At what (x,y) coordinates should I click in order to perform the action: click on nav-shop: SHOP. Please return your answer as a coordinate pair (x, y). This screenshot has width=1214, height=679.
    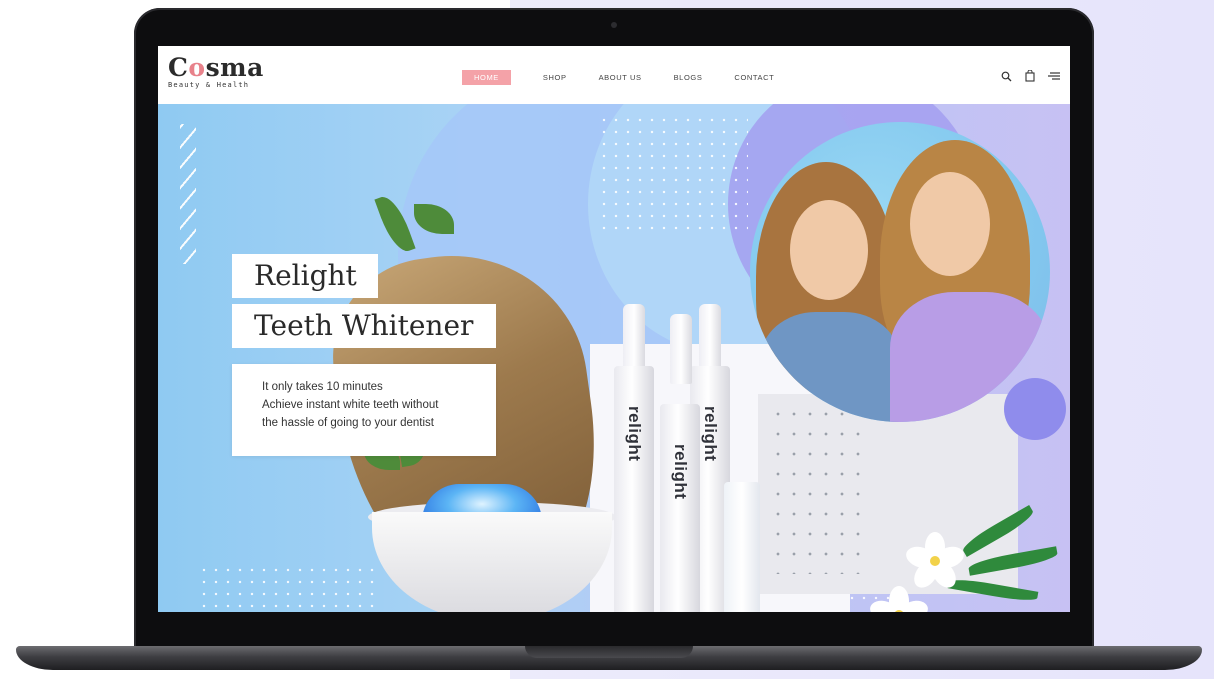
    Looking at the image, I should click on (555, 77).